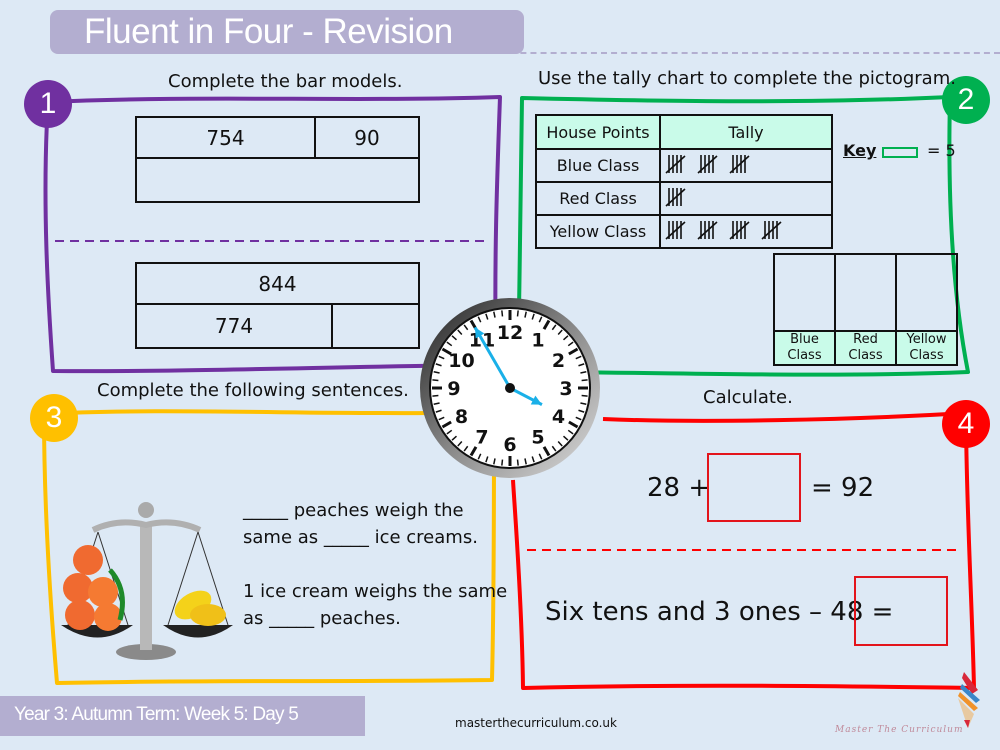  What do you see at coordinates (536, 723) in the screenshot?
I see `website-link: masterthecurriculum.co.uk` at bounding box center [536, 723].